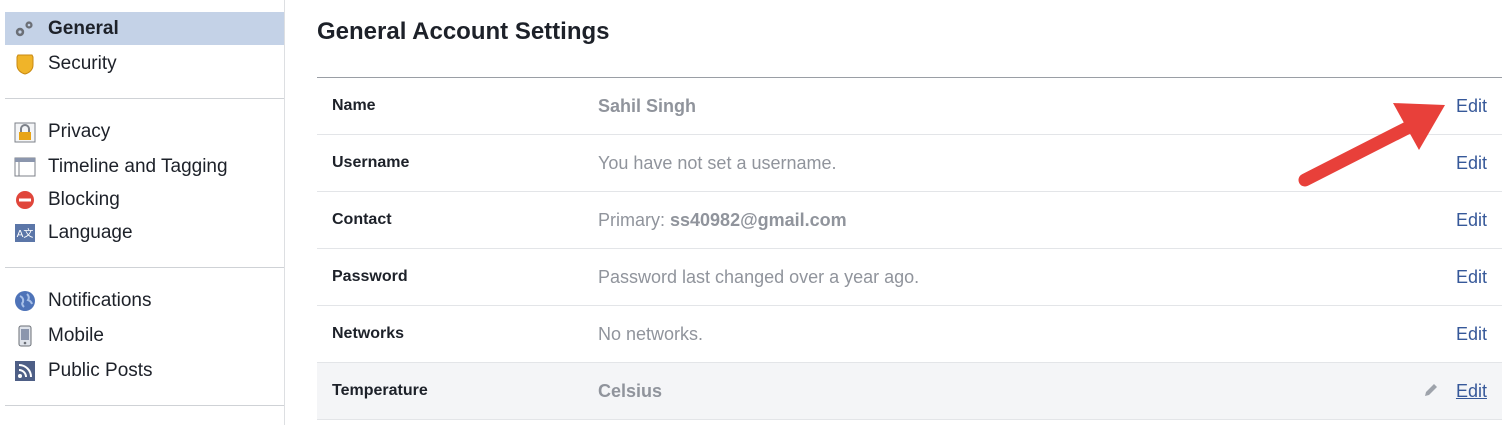  I want to click on sidebar-item-notifications: Notifications, so click(144, 300).